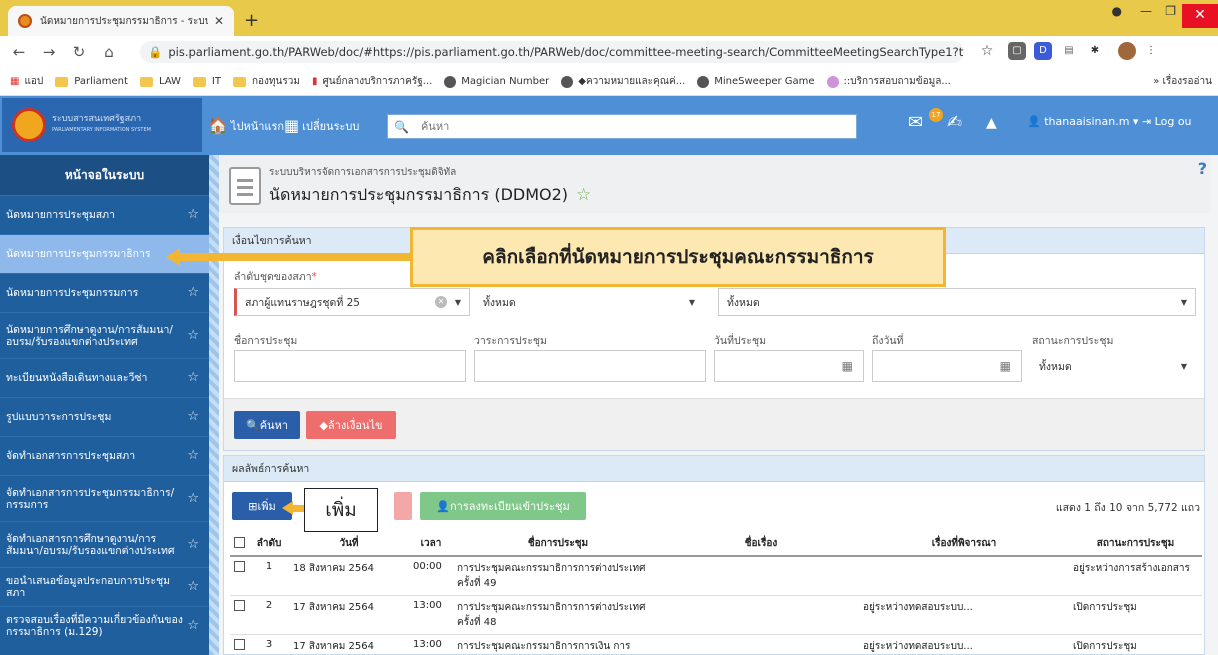  What do you see at coordinates (1017, 51) in the screenshot?
I see `extension-icon: ▢` at bounding box center [1017, 51].